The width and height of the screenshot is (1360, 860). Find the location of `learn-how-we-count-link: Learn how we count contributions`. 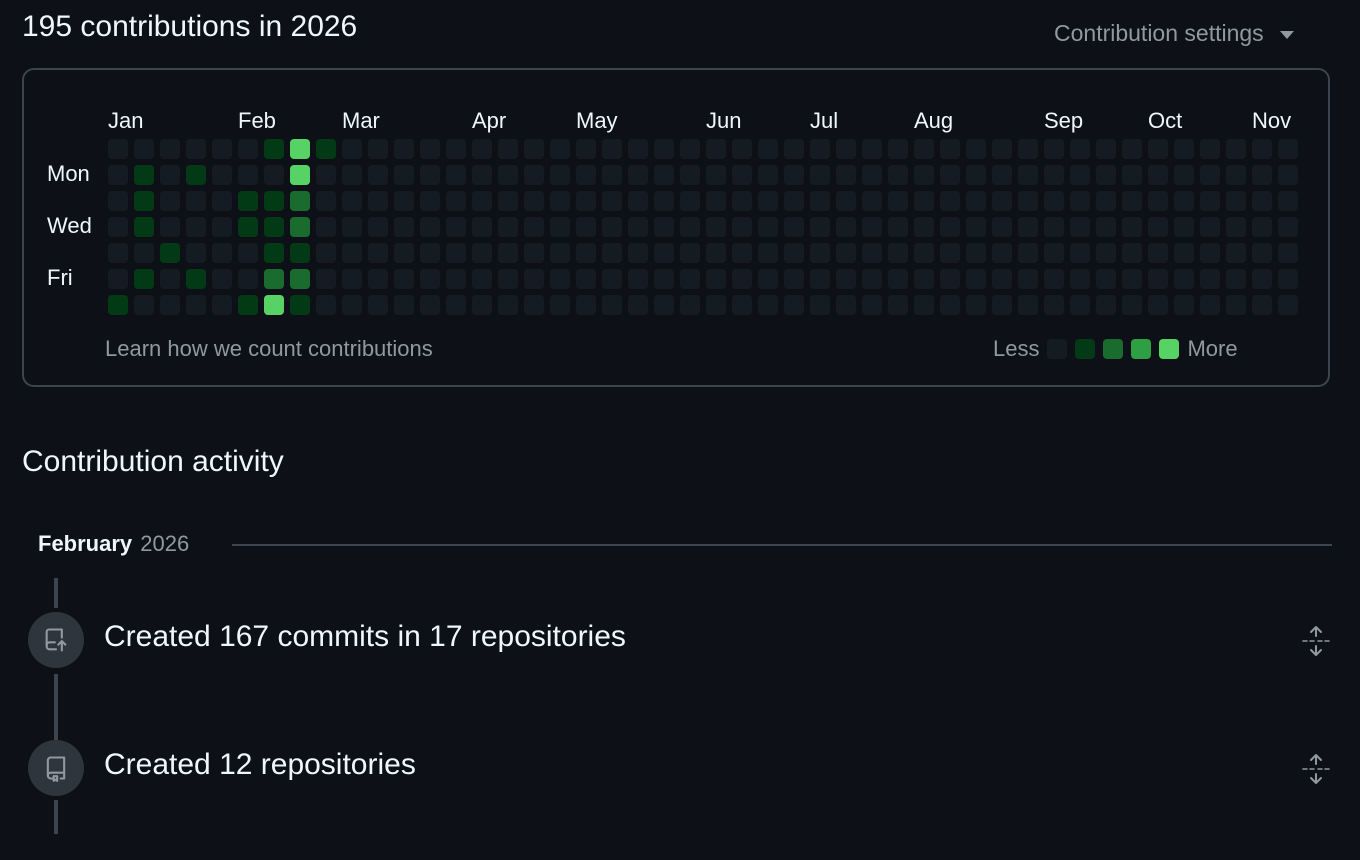

learn-how-we-count-link: Learn how we count contributions is located at coordinates (269, 349).